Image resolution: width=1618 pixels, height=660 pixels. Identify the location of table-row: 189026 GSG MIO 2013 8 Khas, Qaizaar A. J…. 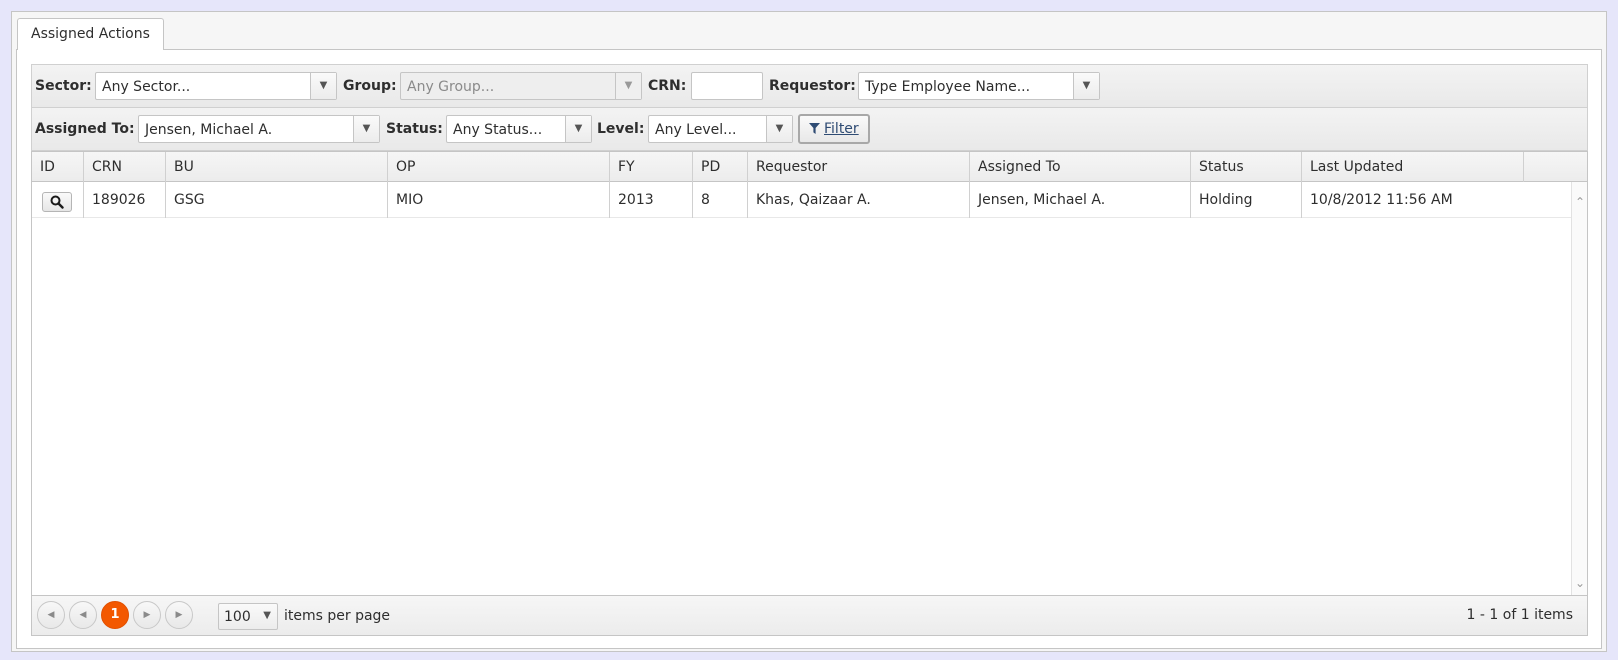
(801, 200).